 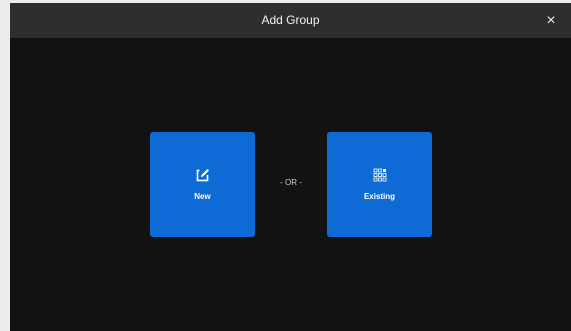 I want to click on dialog-titlebar: Add Group ×, so click(x=290, y=20).